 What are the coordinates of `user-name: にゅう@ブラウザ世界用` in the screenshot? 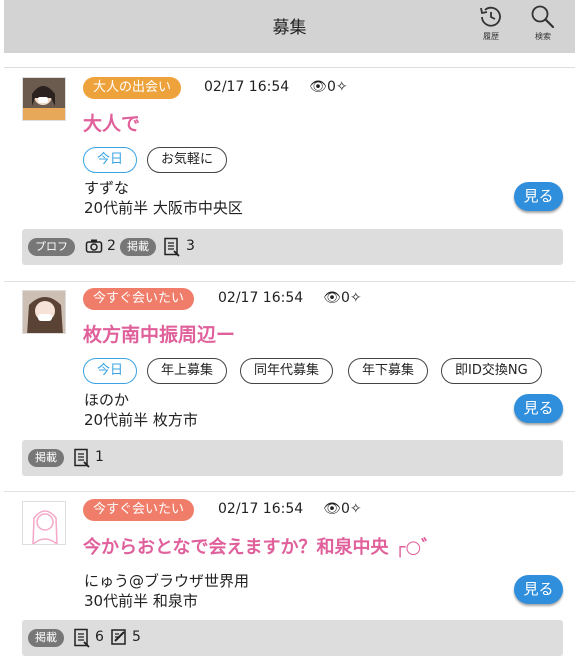 It's located at (167, 581).